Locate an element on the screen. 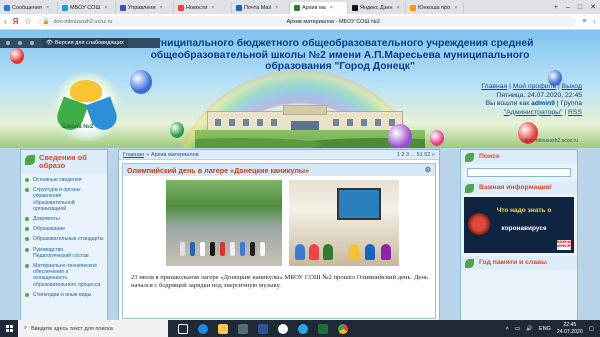 Image resolution: width=600 pixels, height=337 pixels. browser-tab: Сообщения × is located at coordinates (29, 8).